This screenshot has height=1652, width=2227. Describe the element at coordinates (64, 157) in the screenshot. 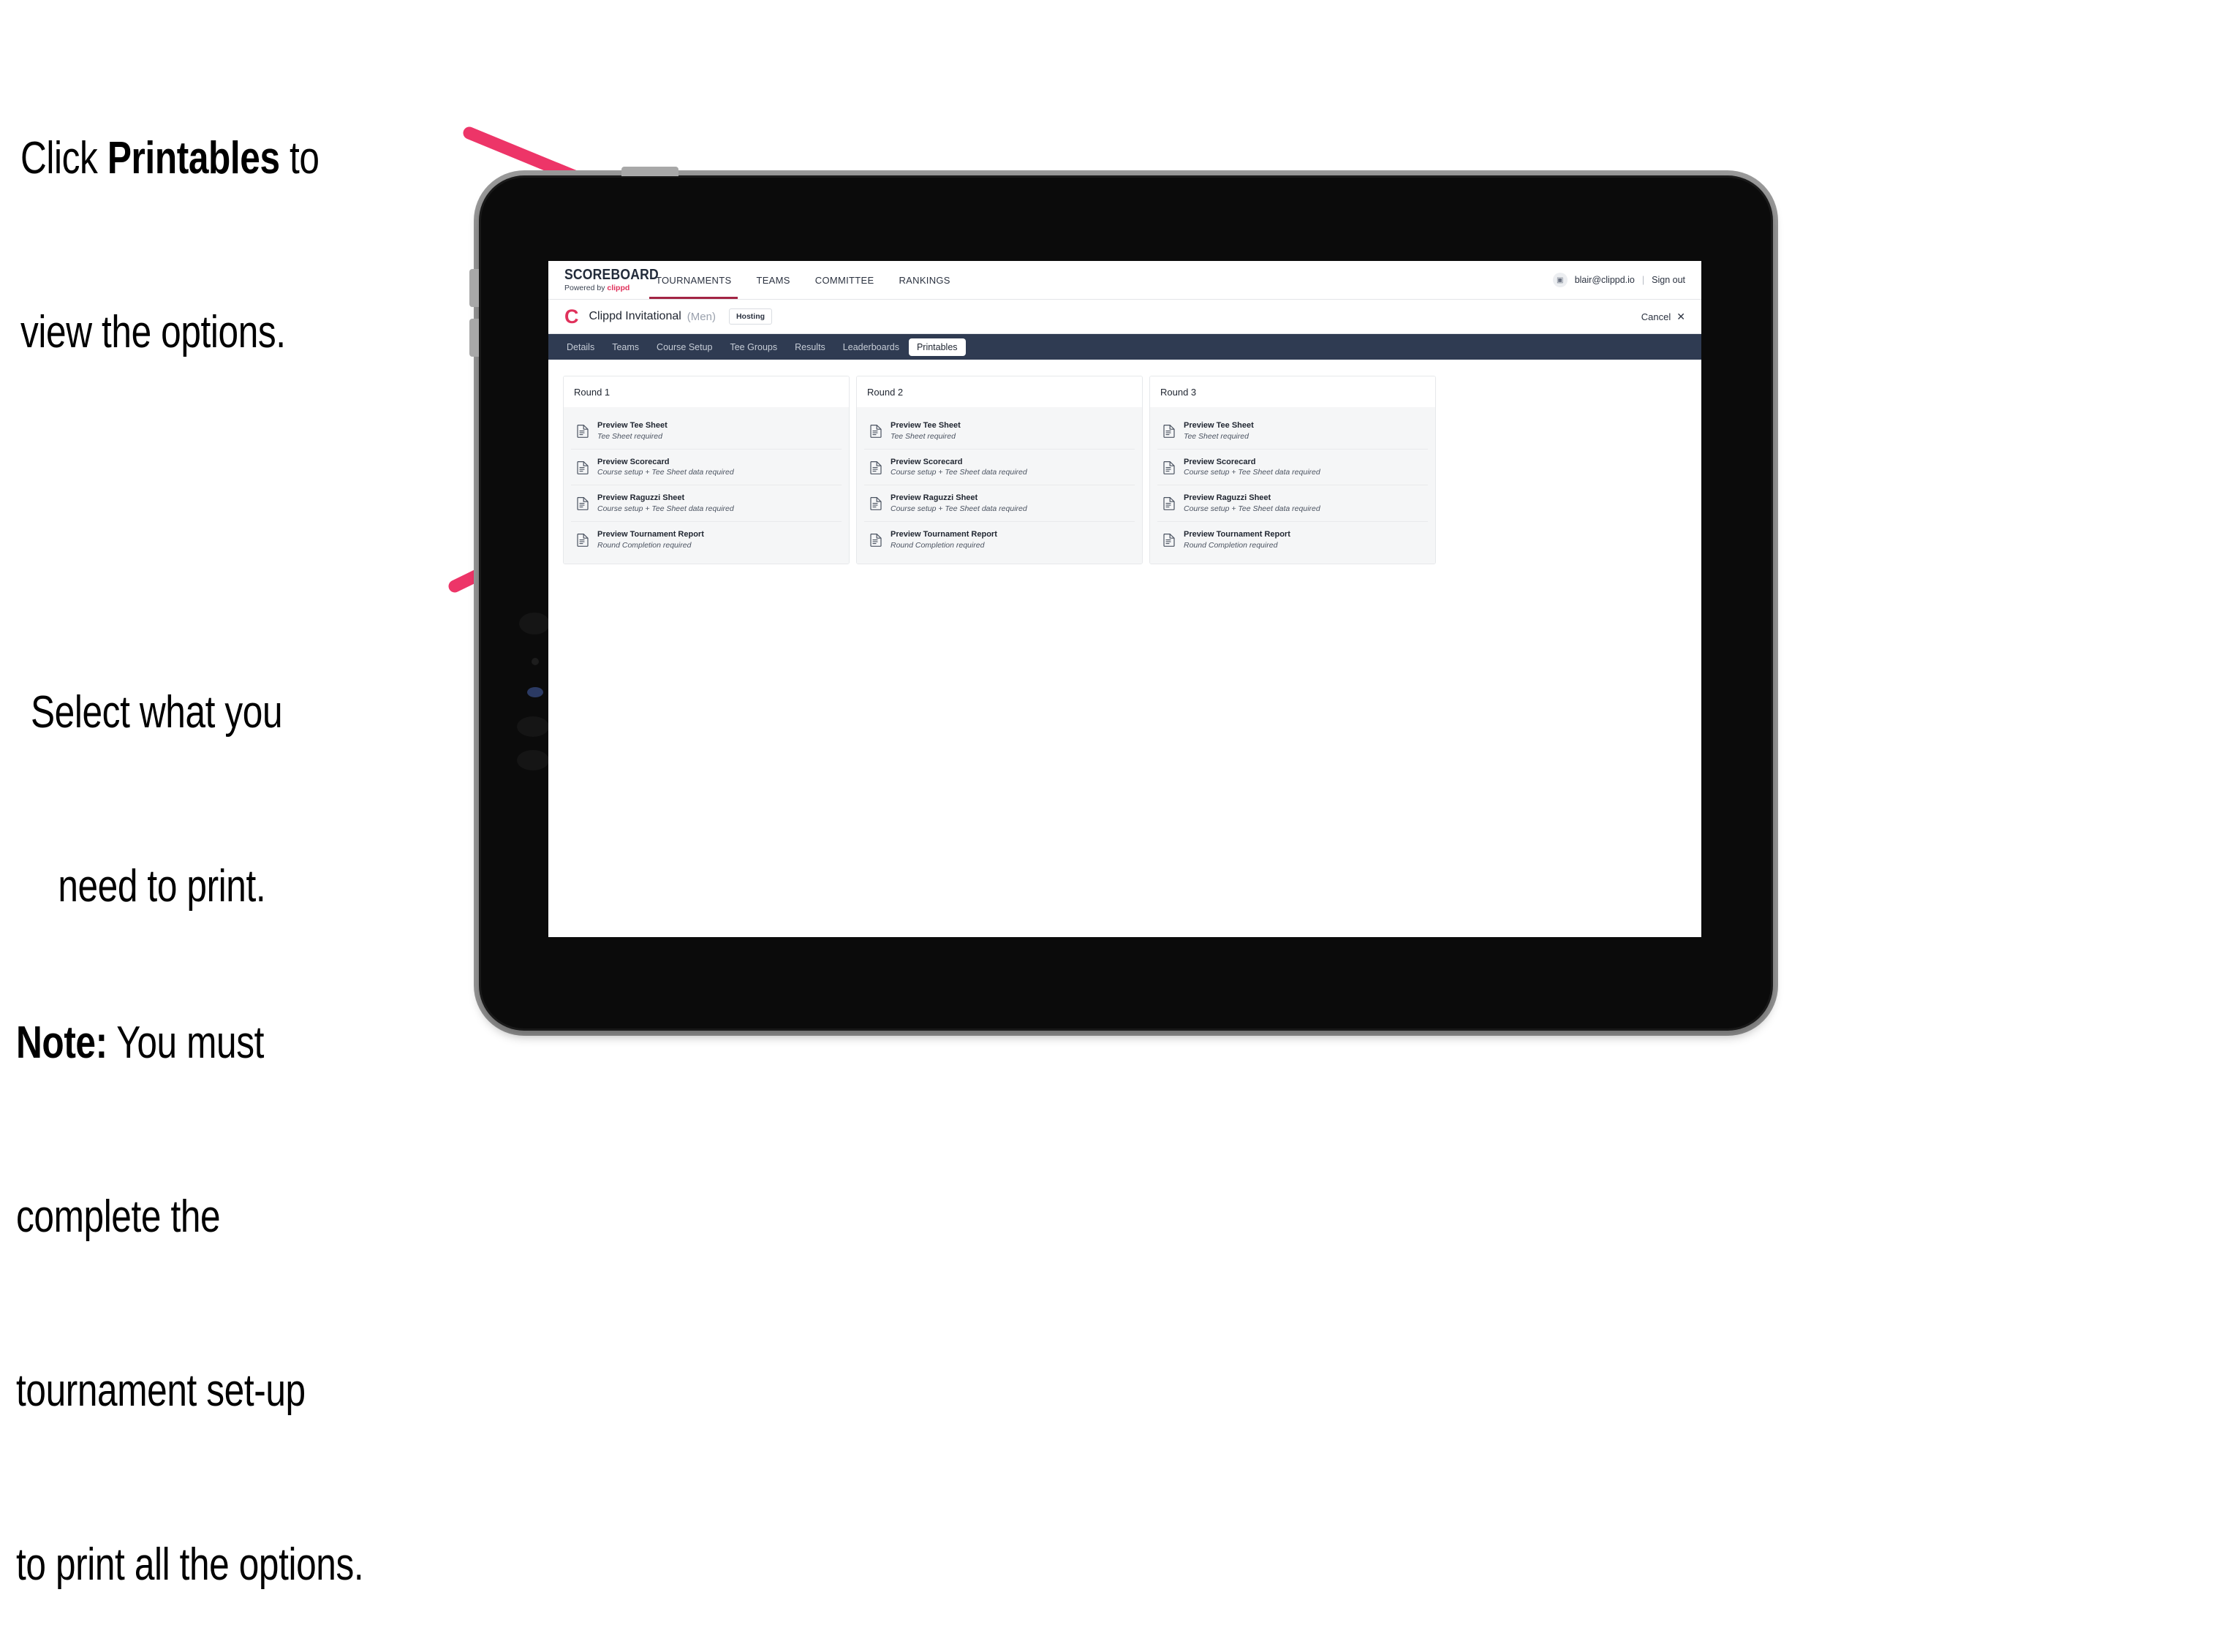

I see `annotation-text: Click` at that location.